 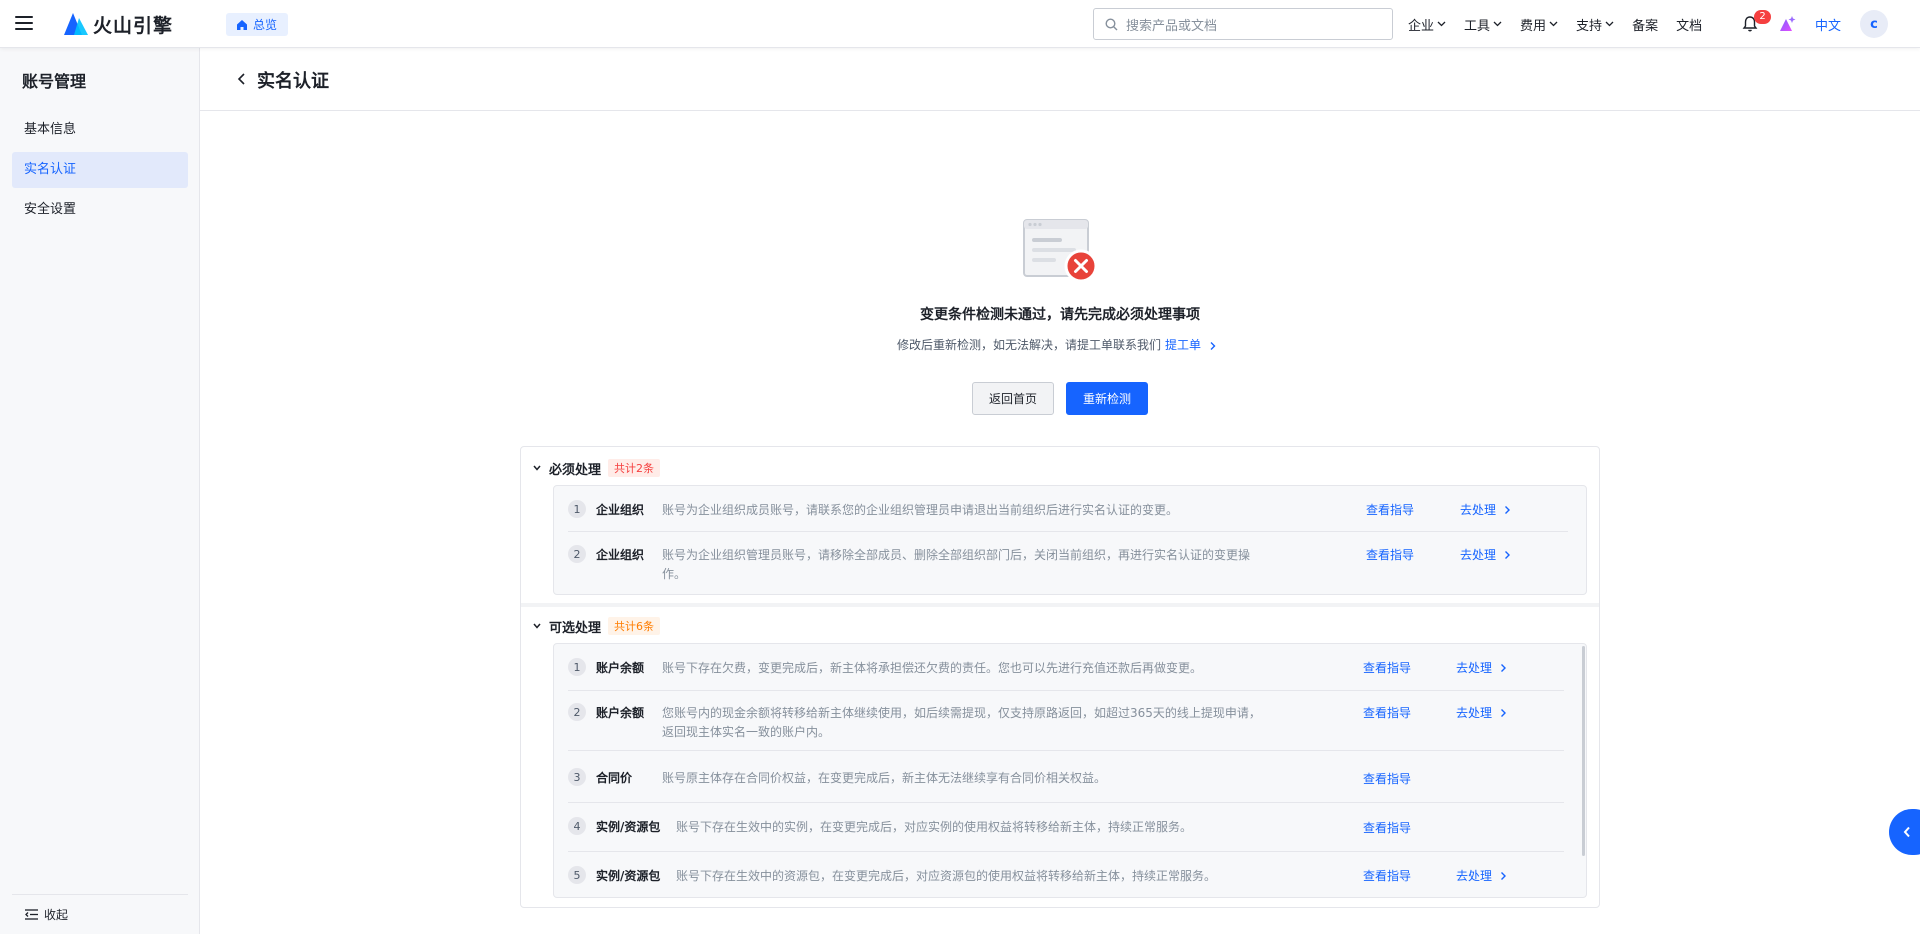 I want to click on section-divider, so click(x=1060, y=605).